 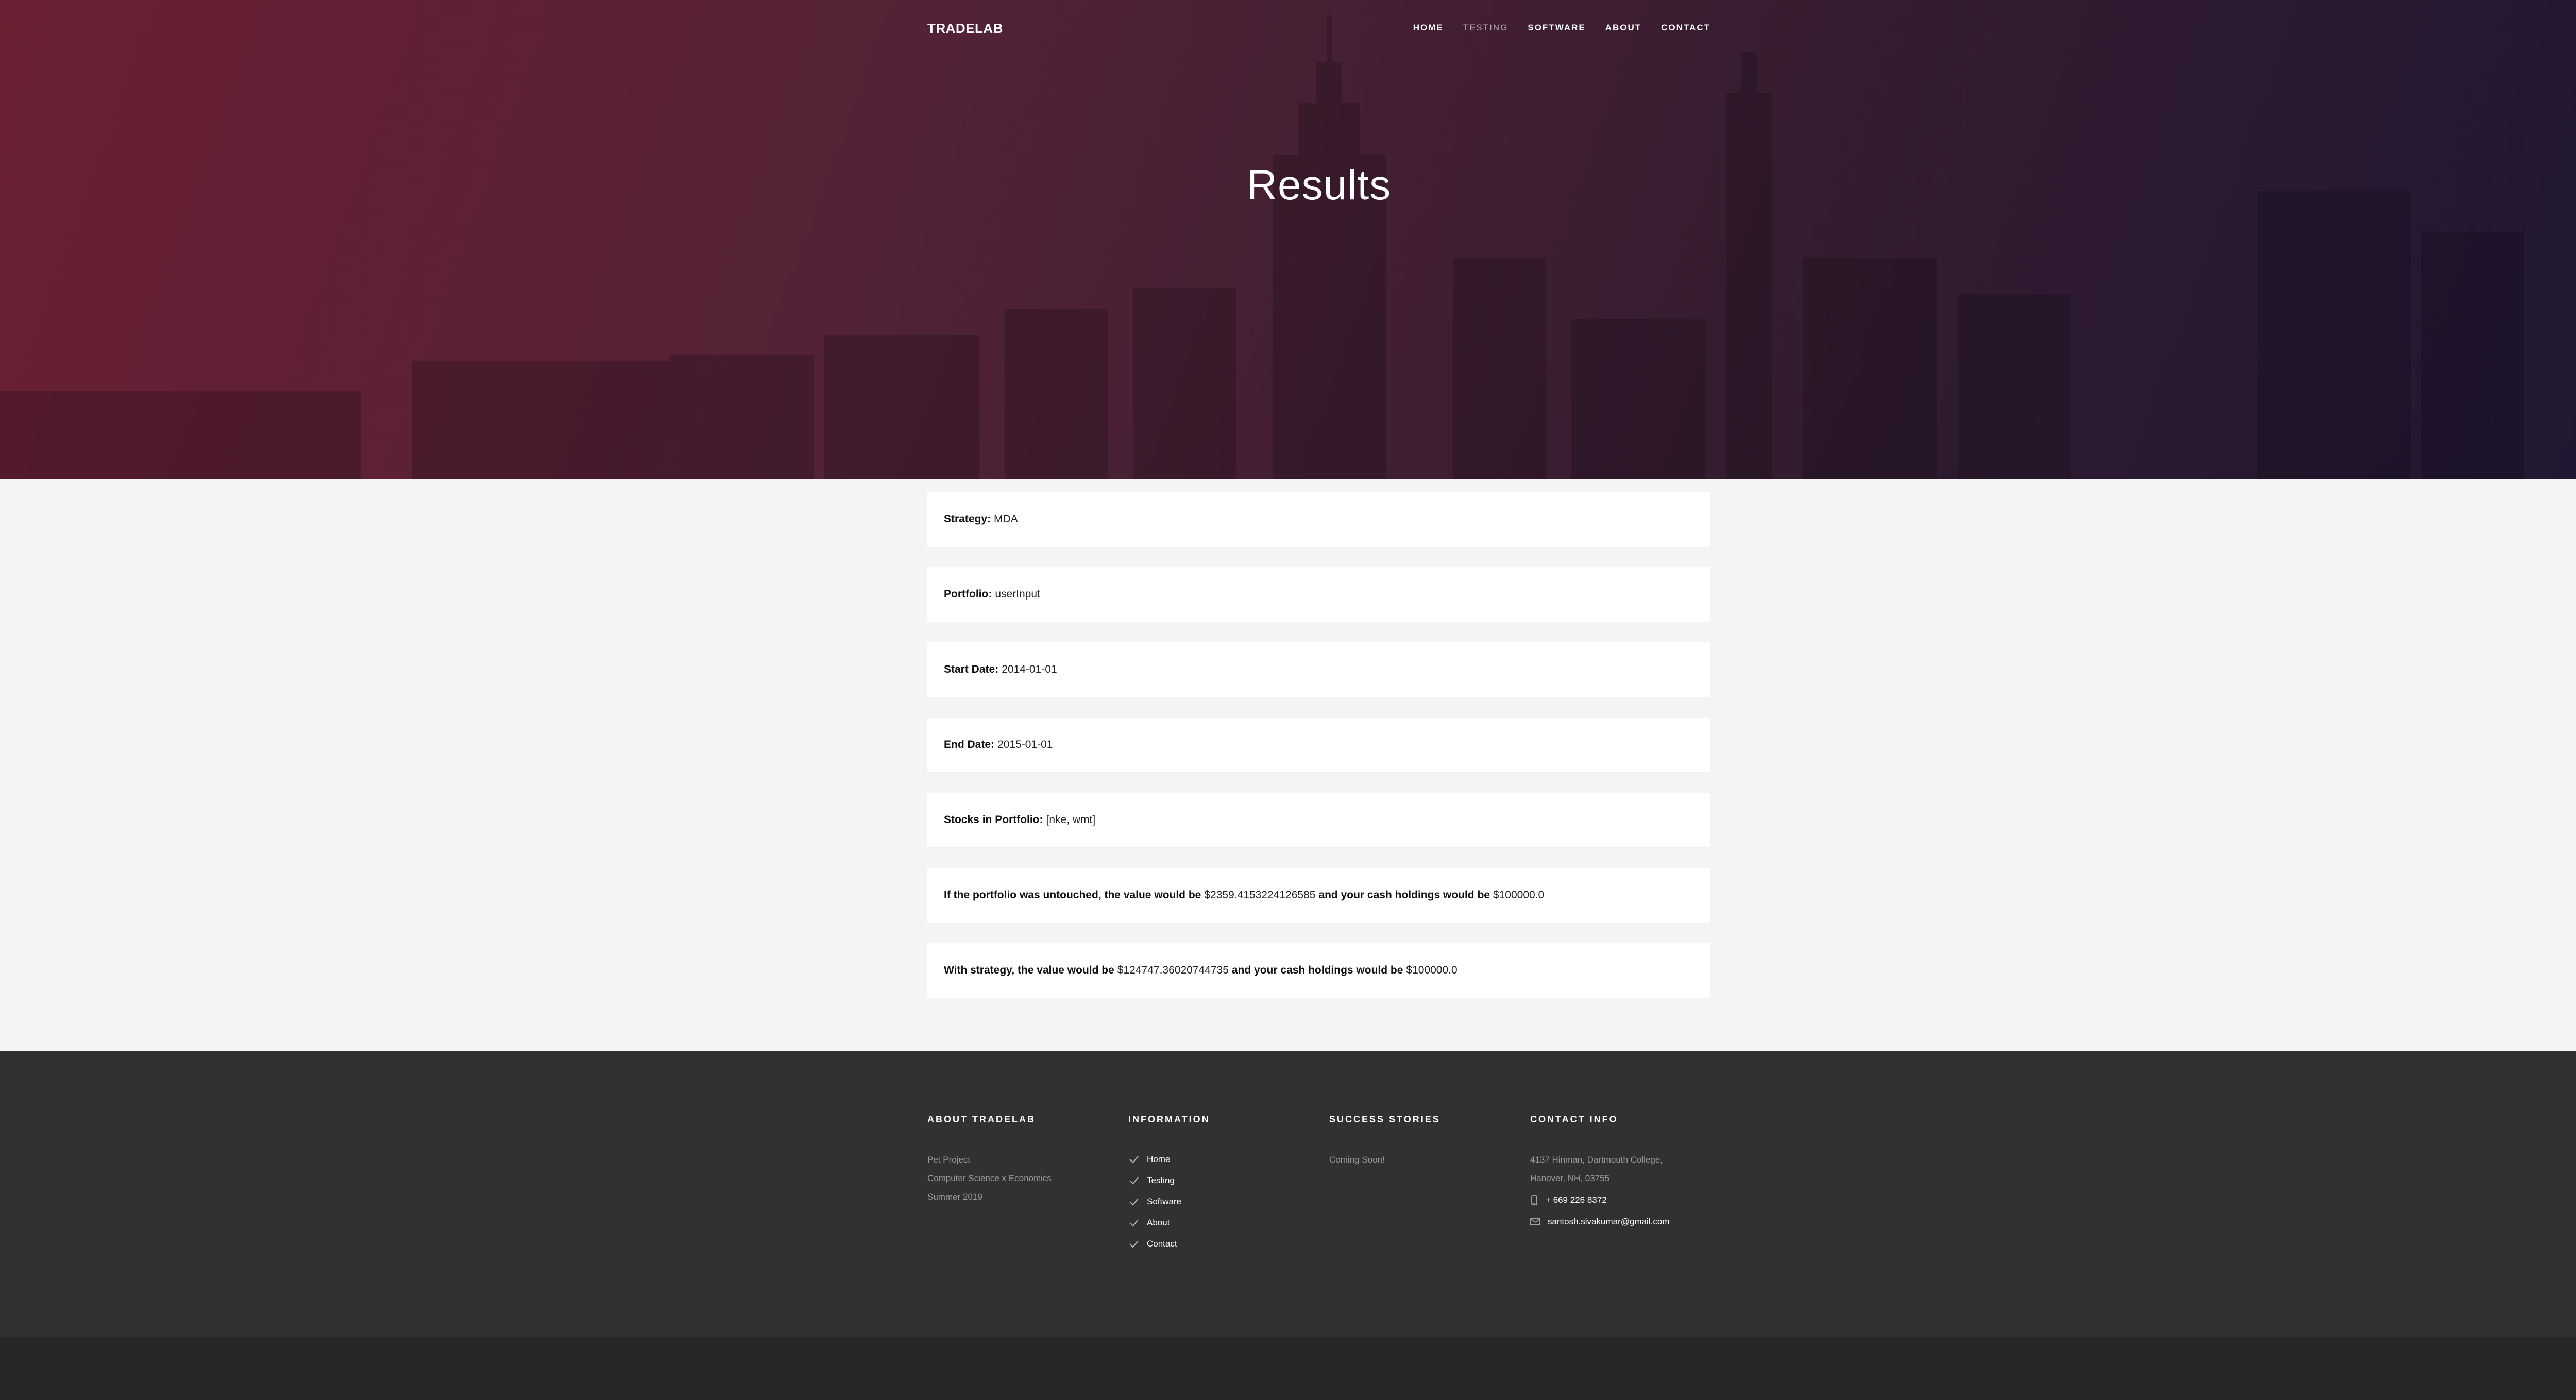 What do you see at coordinates (1318, 669) in the screenshot?
I see `result-start-date: Start Date: 2014-01-01` at bounding box center [1318, 669].